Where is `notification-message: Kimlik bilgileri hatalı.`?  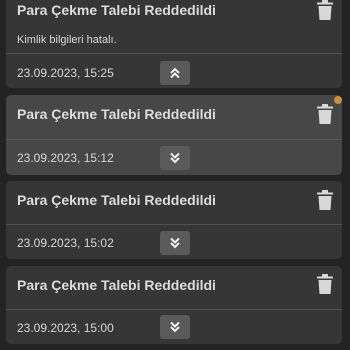 notification-message: Kimlik bilgileri hatalı. is located at coordinates (67, 40).